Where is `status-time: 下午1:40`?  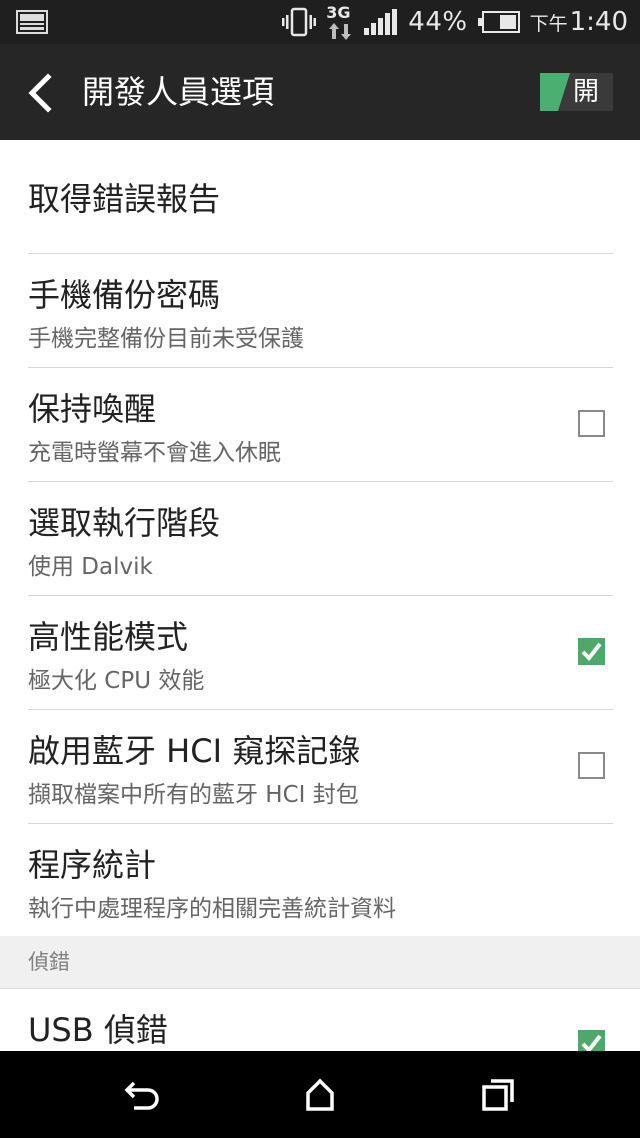 status-time: 下午1:40 is located at coordinates (578, 22).